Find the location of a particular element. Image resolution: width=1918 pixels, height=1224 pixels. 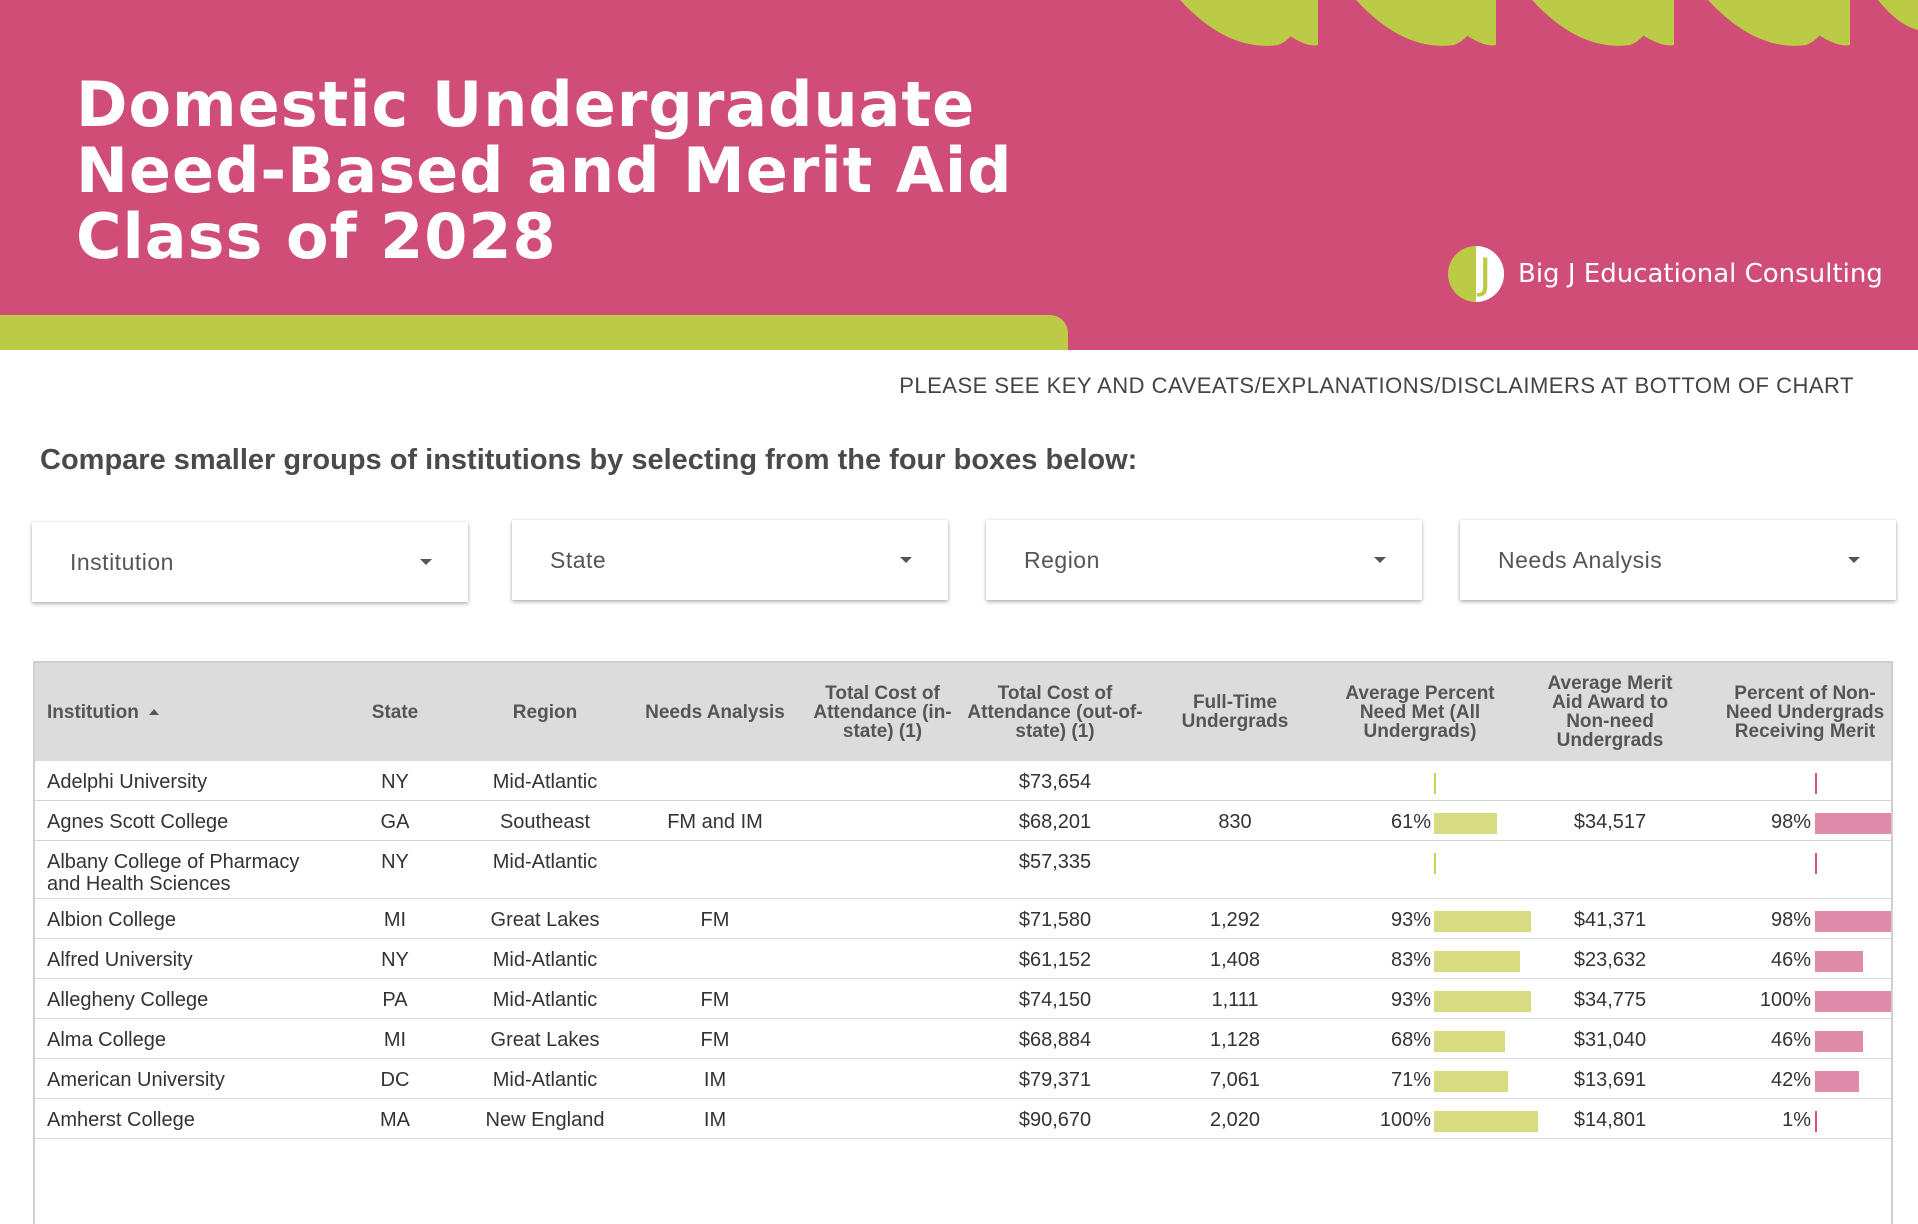

column-header-region: Region is located at coordinates (545, 712).